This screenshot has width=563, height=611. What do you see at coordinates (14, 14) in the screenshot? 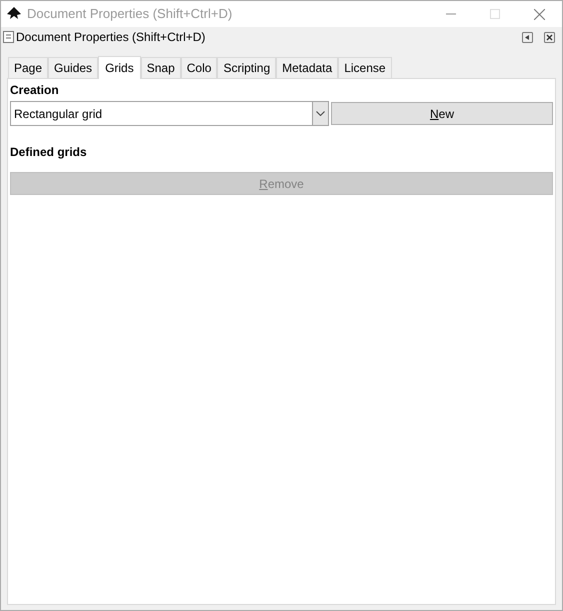
I see `app-logo-icon` at bounding box center [14, 14].